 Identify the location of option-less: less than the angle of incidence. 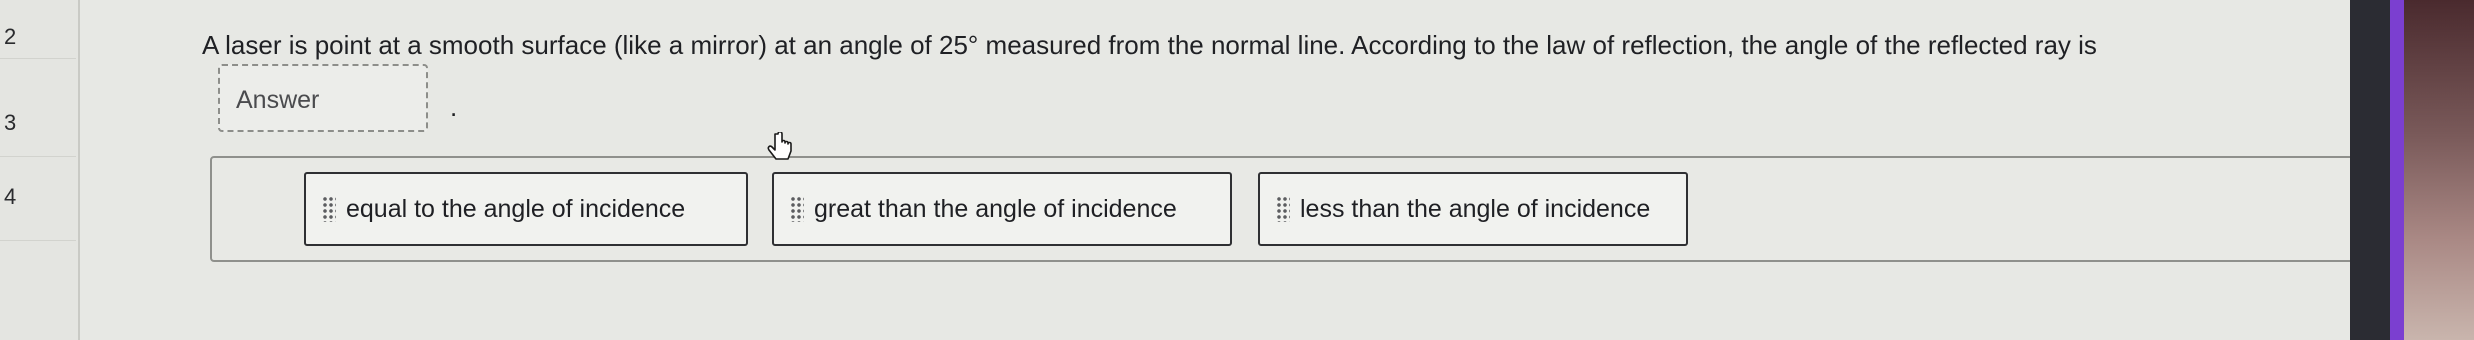
(1473, 209).